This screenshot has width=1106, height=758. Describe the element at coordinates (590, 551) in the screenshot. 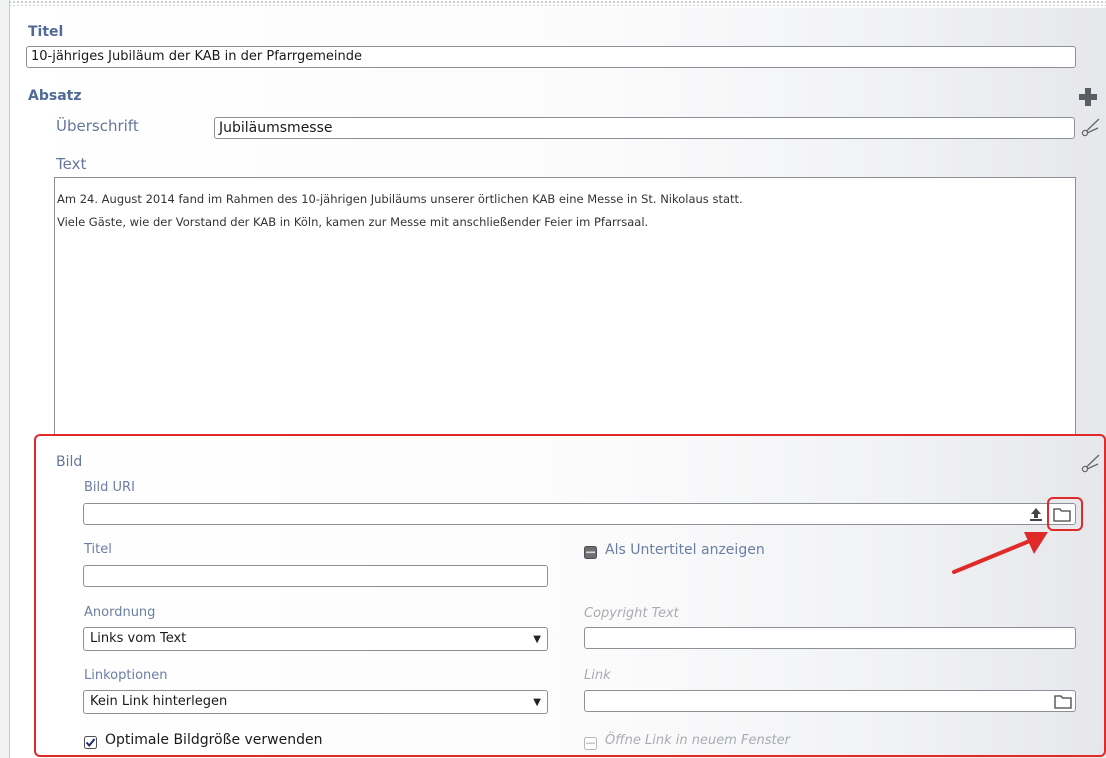

I see `subtitle-checkbox` at that location.